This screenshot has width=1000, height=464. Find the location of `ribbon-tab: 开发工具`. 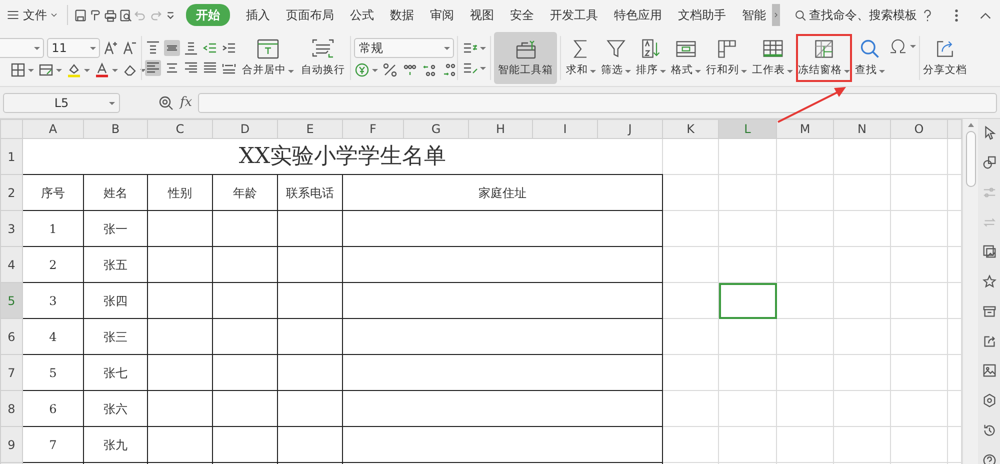

ribbon-tab: 开发工具 is located at coordinates (574, 15).